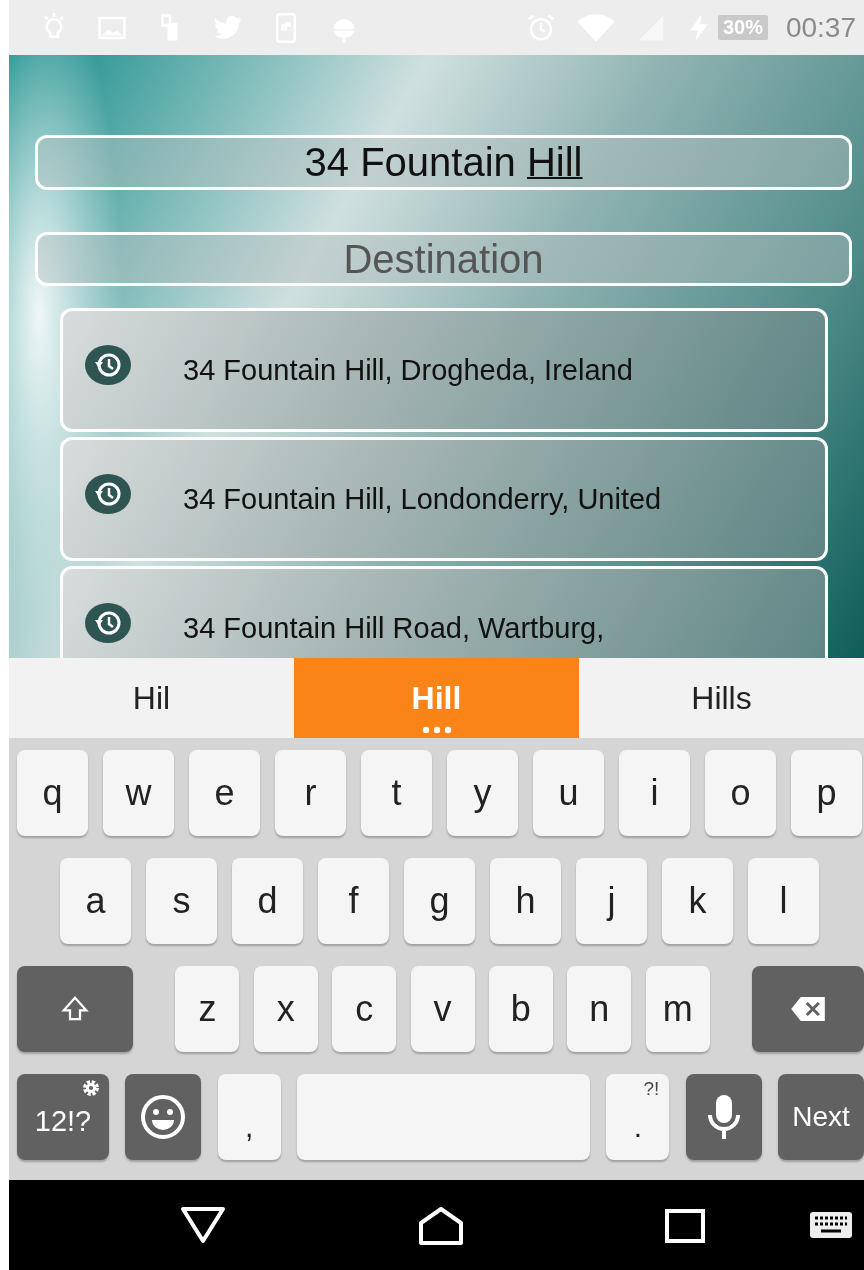 The image size is (864, 1270). I want to click on key: m, so click(677, 1009).